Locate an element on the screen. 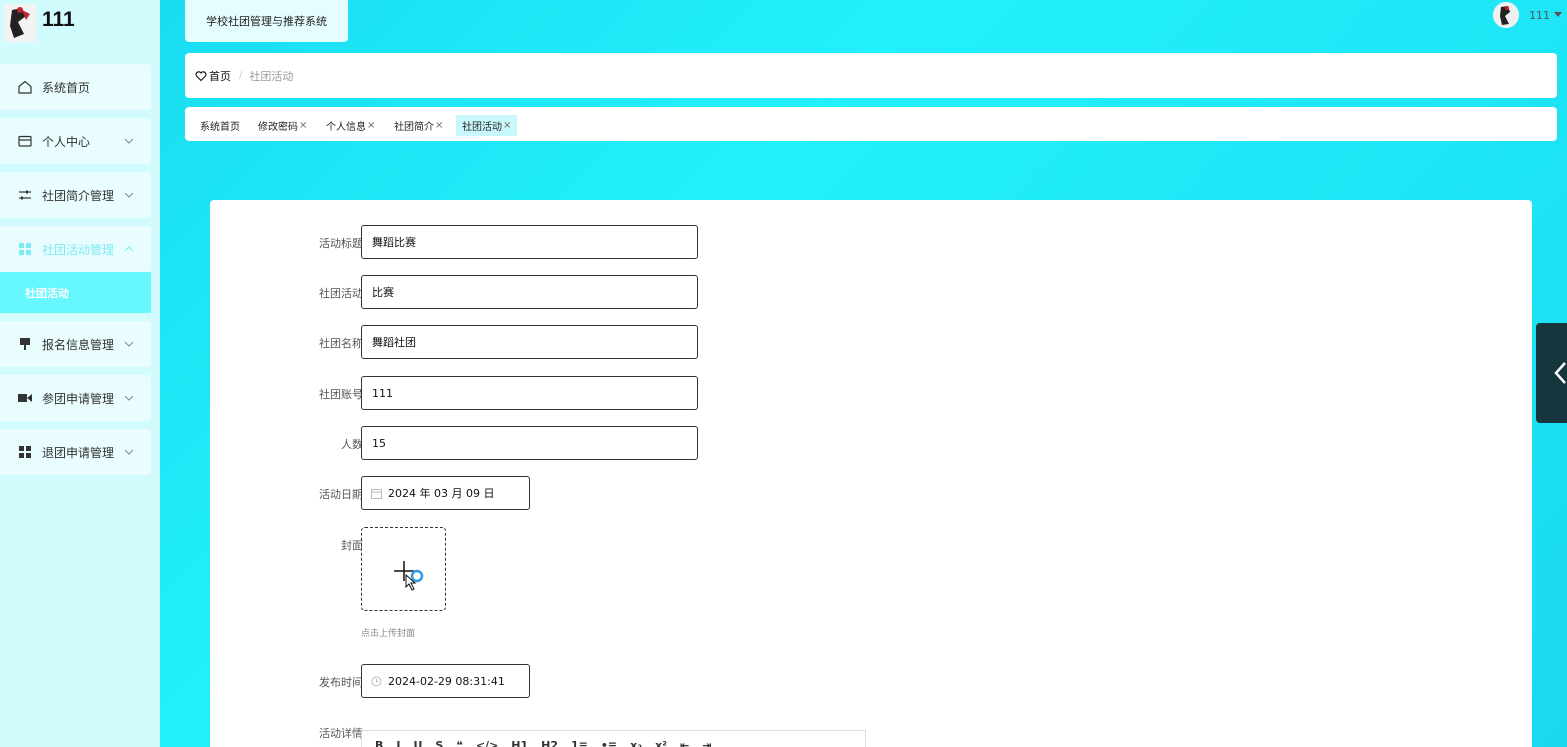 This screenshot has height=747, width=1567. club-name-input is located at coordinates (529, 342).